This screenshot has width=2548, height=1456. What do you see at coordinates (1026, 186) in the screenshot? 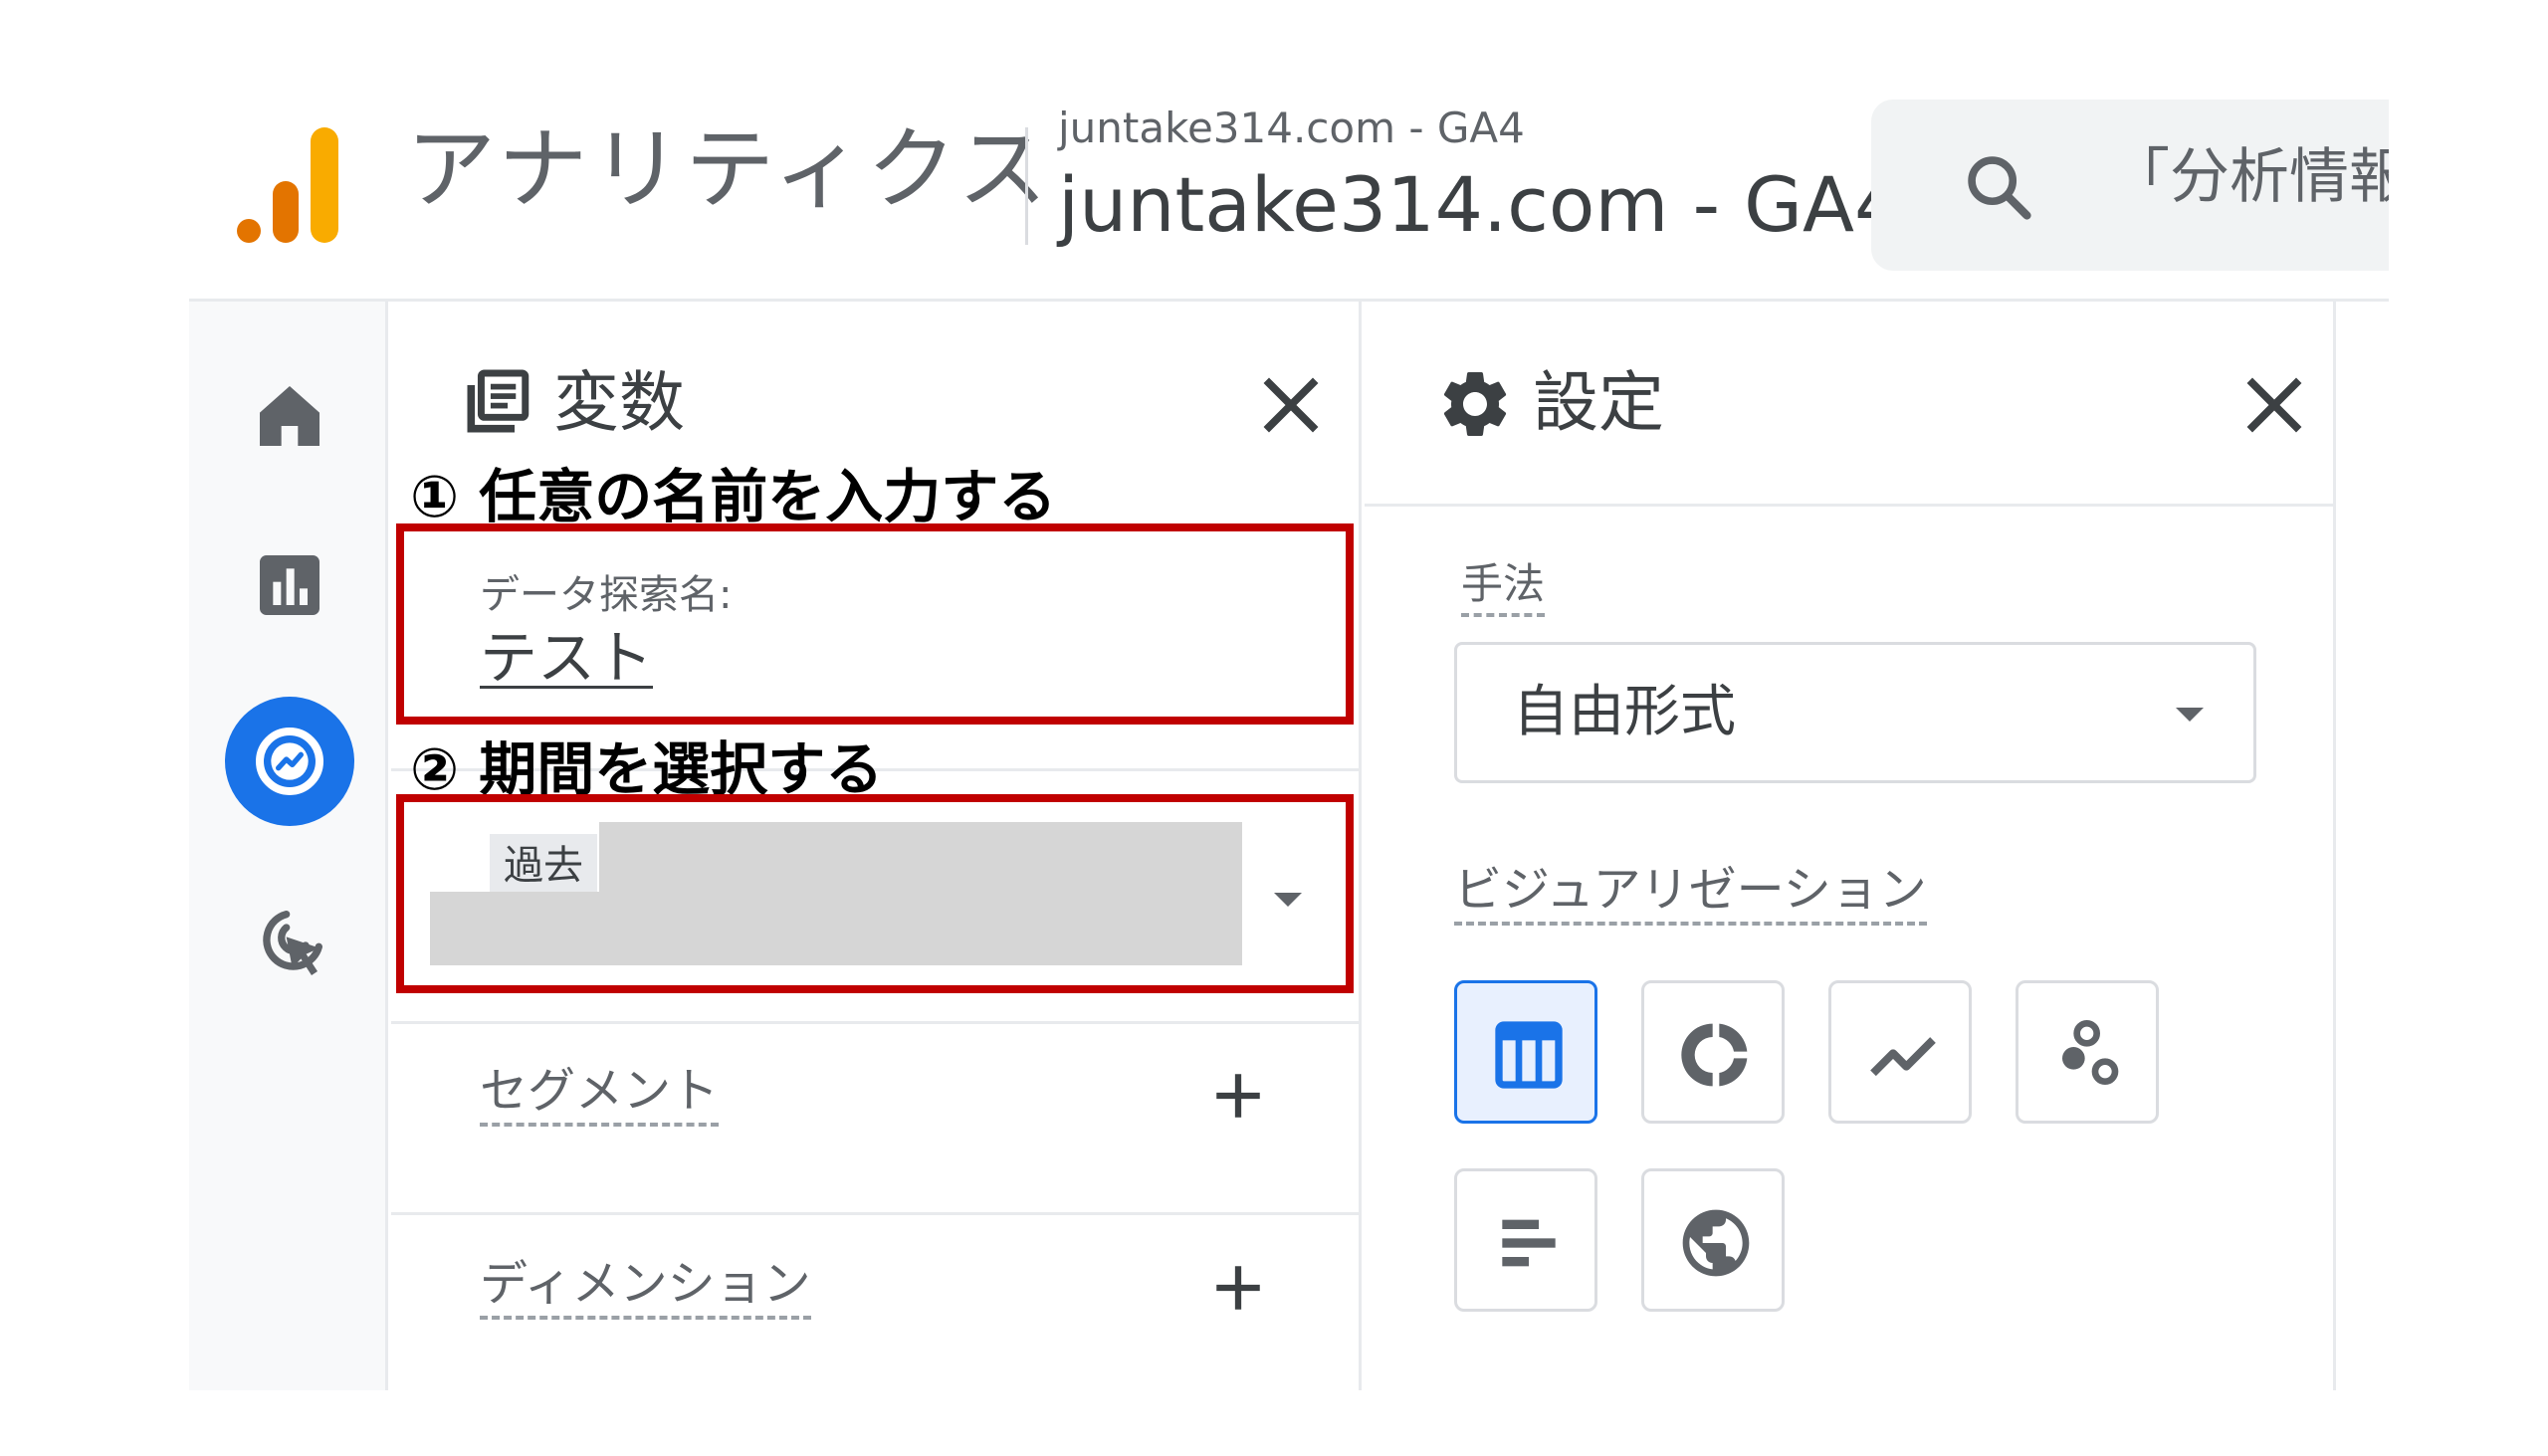
I see `header-divider` at bounding box center [1026, 186].